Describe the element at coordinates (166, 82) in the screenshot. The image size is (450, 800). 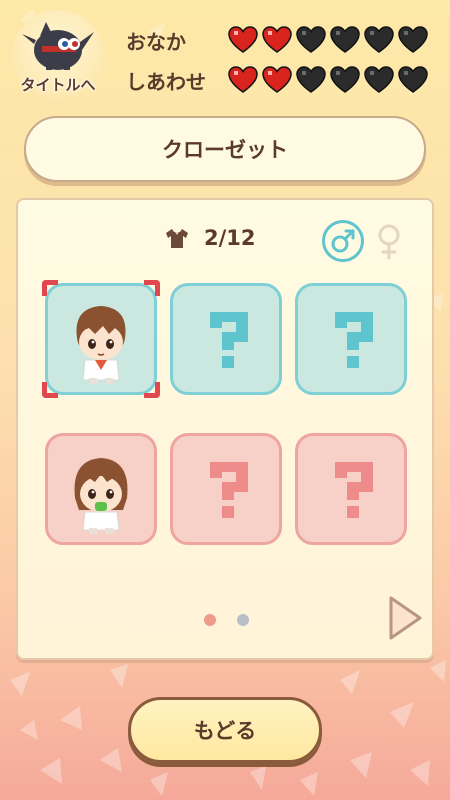
I see `happiness-label: しあわせ` at that location.